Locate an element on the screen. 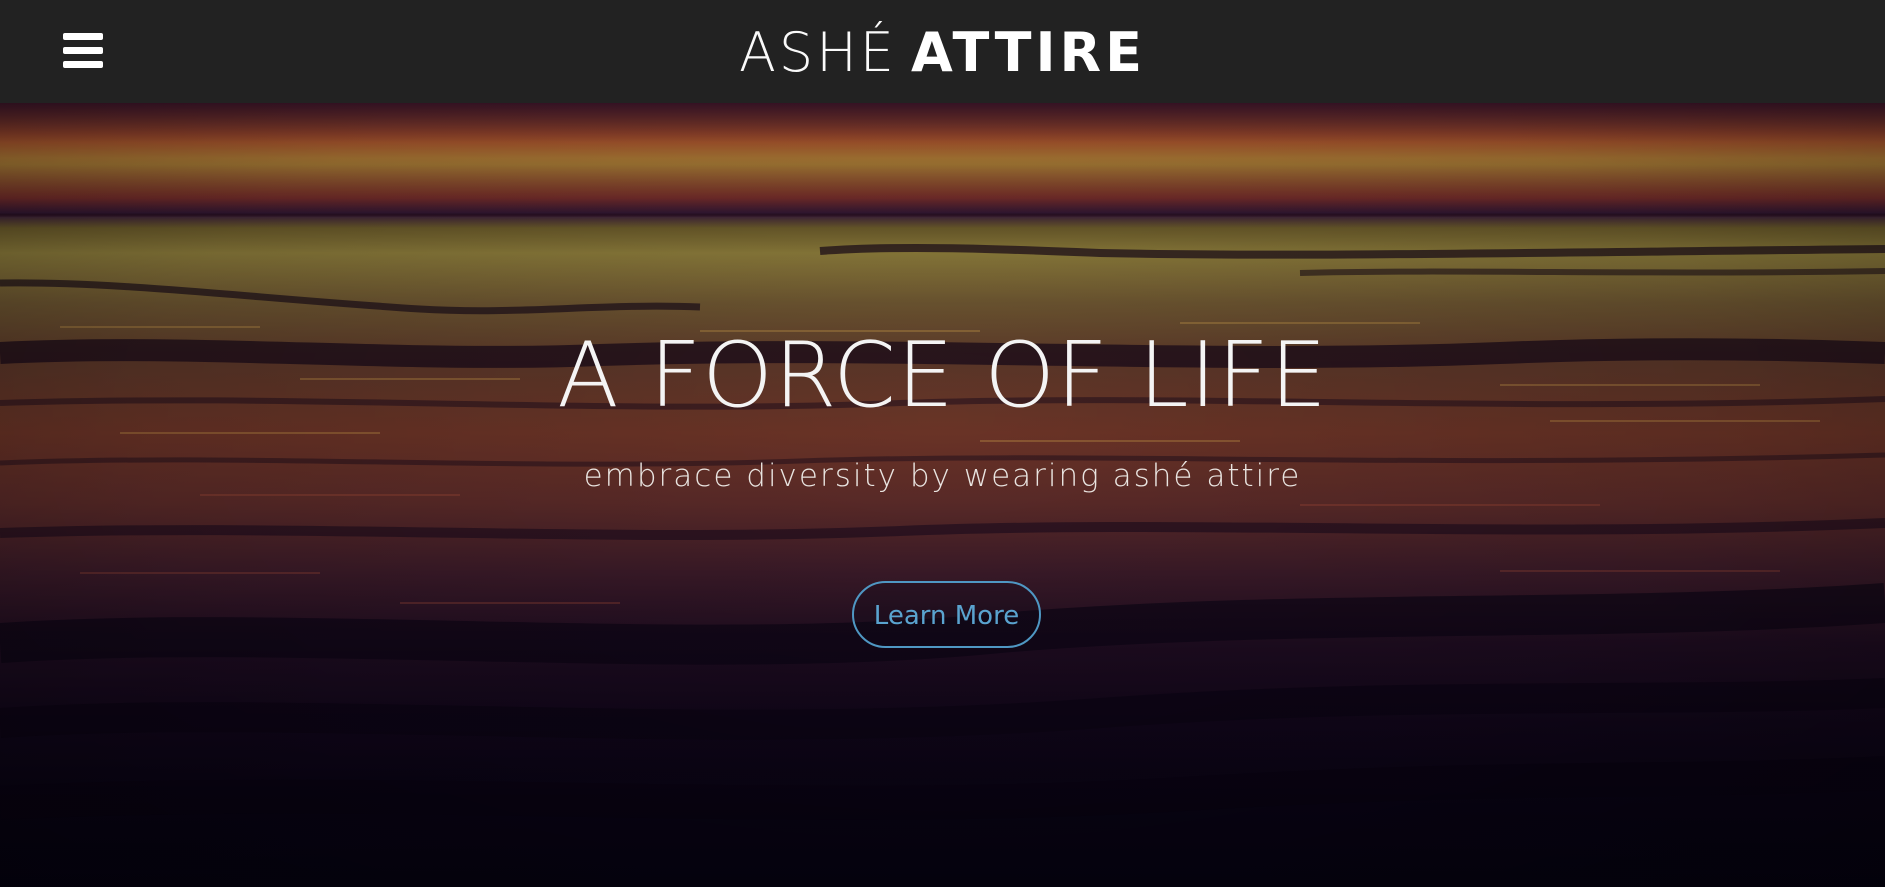 The height and width of the screenshot is (887, 1885). brand-logo: ASHÉ ATTIRE is located at coordinates (942, 51).